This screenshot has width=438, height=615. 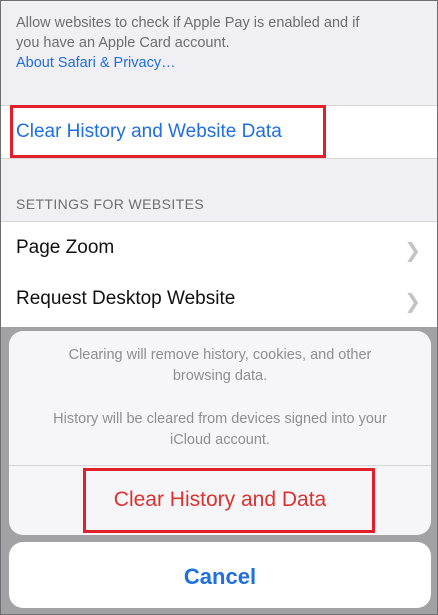 What do you see at coordinates (65, 247) in the screenshot?
I see `page-zoom-label: Page Zoom` at bounding box center [65, 247].